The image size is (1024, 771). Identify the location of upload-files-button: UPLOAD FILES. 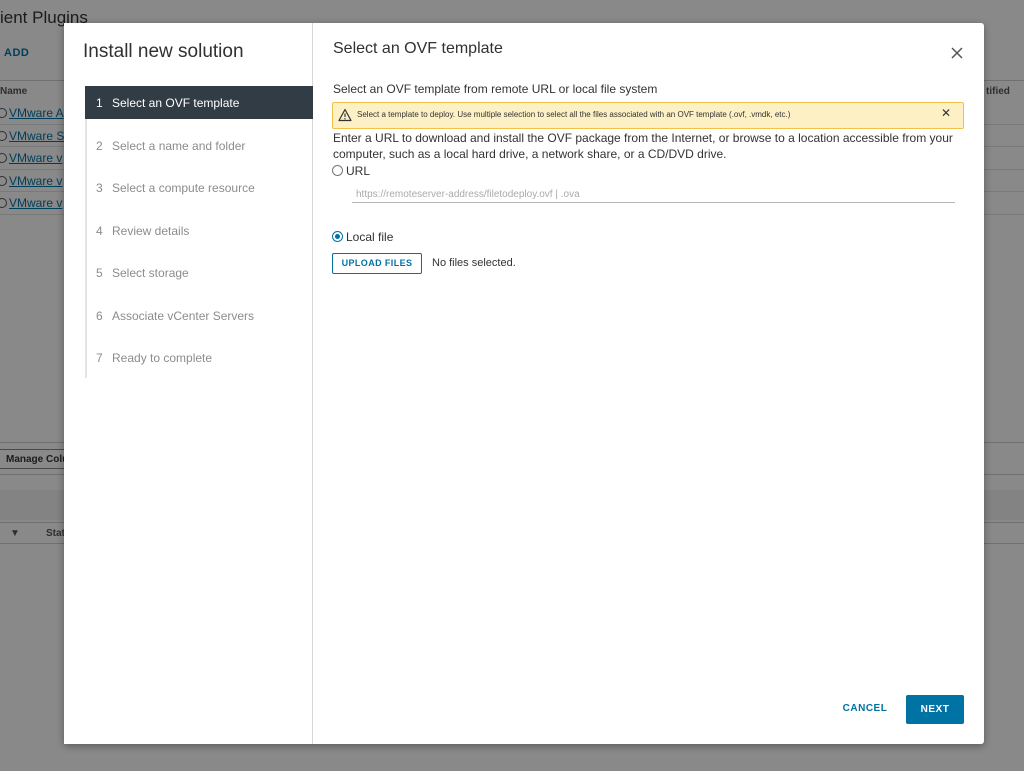
(377, 263).